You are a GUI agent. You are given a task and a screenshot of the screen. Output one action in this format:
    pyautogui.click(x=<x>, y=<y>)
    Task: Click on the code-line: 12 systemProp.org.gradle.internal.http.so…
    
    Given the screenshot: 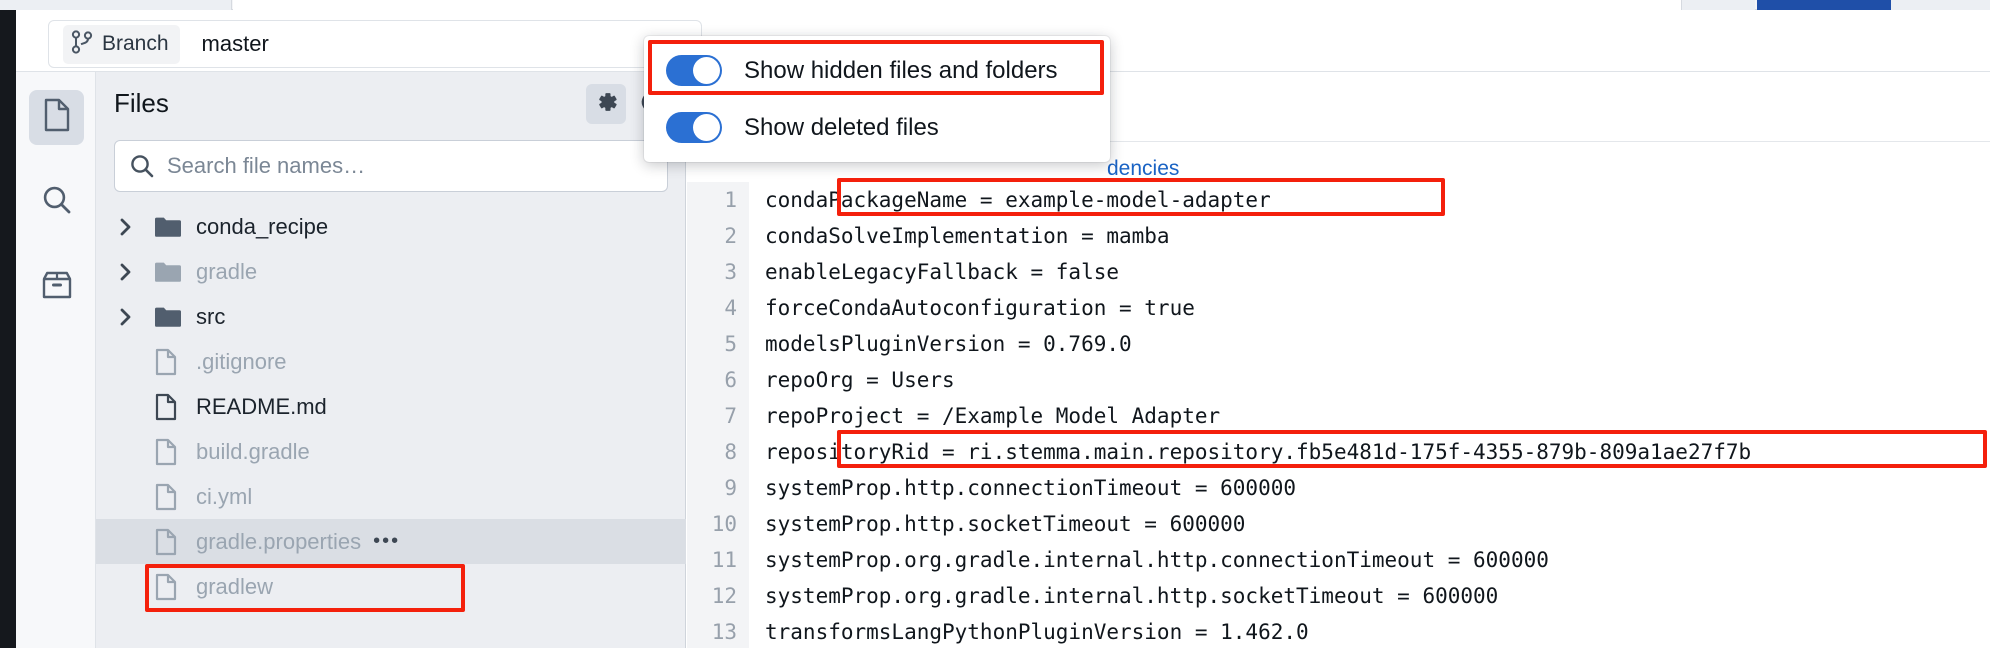 What is the action you would take?
    pyautogui.click(x=1338, y=596)
    